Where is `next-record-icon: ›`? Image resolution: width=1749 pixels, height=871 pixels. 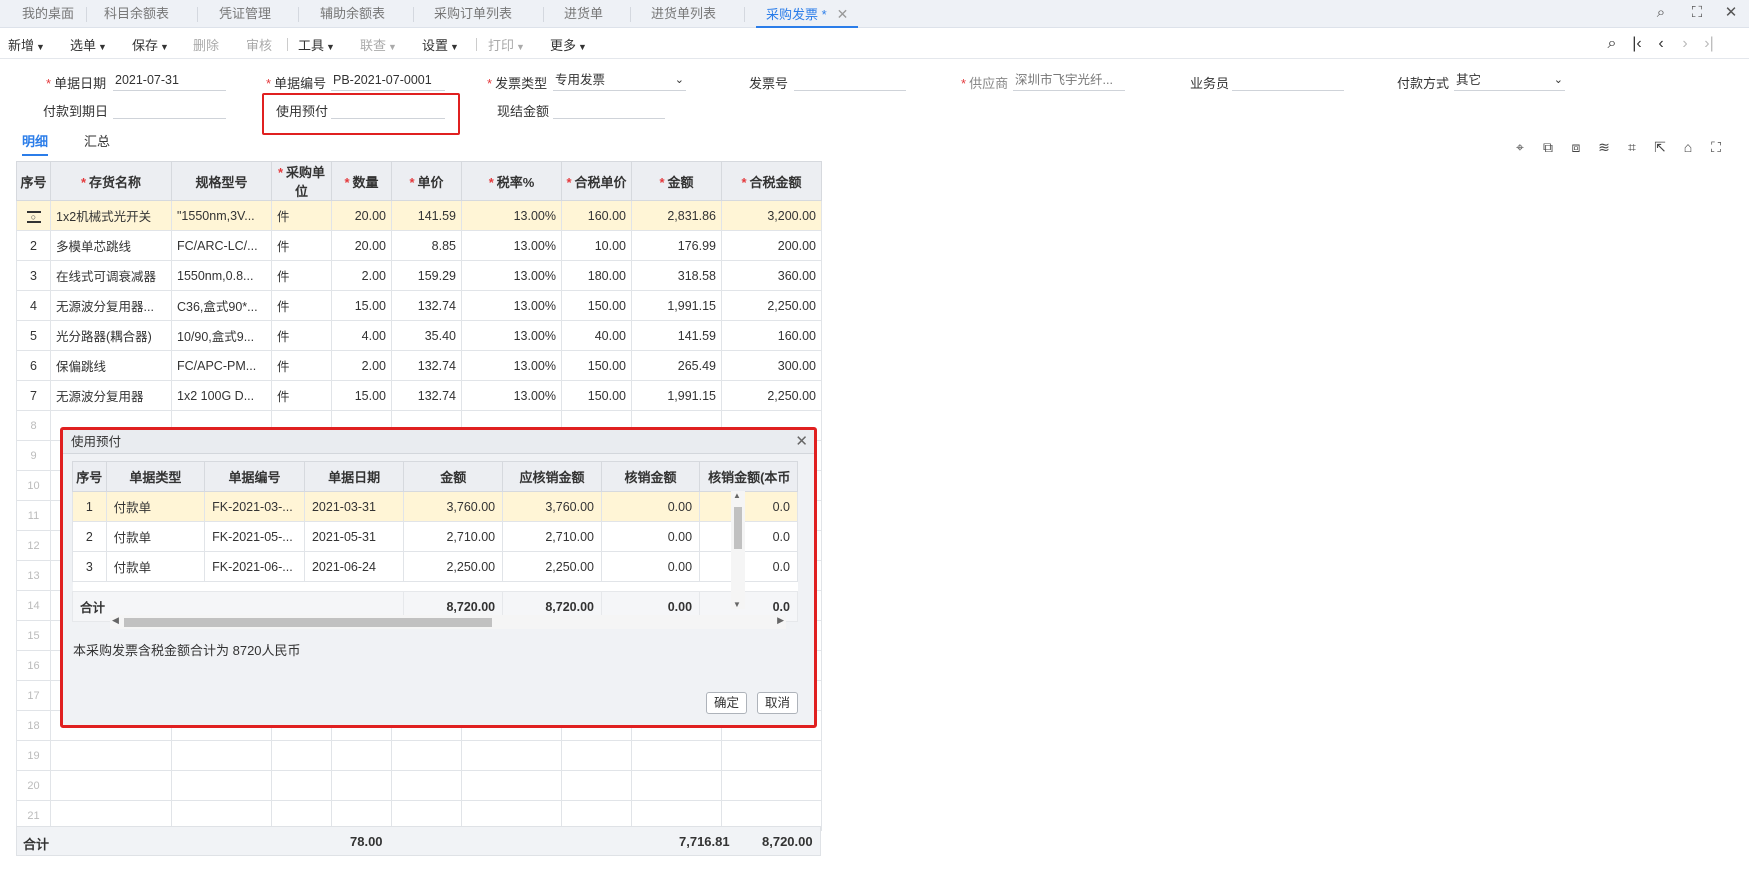
next-record-icon: › is located at coordinates (1685, 44).